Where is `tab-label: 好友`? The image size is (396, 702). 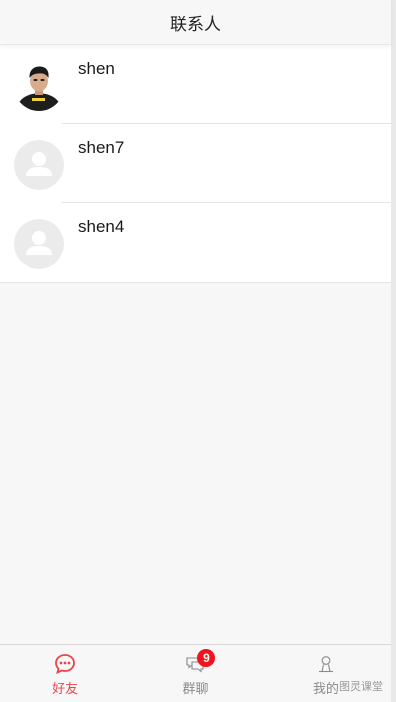 tab-label: 好友 is located at coordinates (65, 689).